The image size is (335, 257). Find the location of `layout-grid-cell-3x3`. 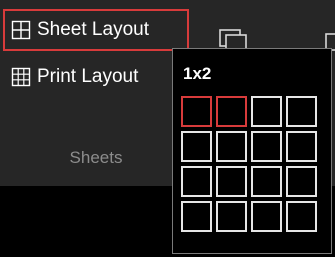

layout-grid-cell-3x3 is located at coordinates (266, 181).